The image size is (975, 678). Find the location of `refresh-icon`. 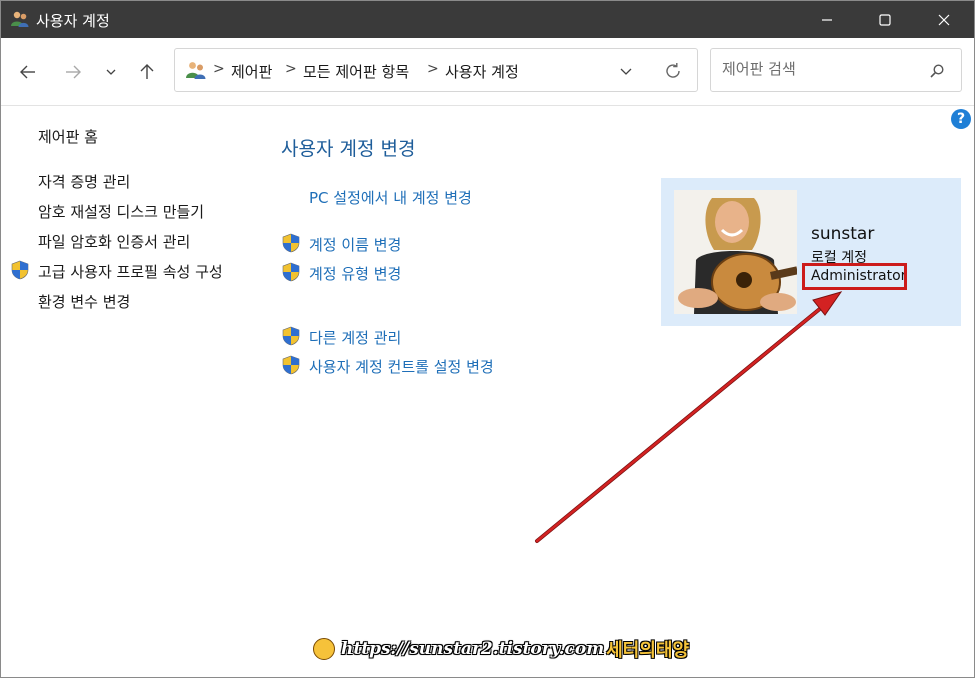

refresh-icon is located at coordinates (673, 70).